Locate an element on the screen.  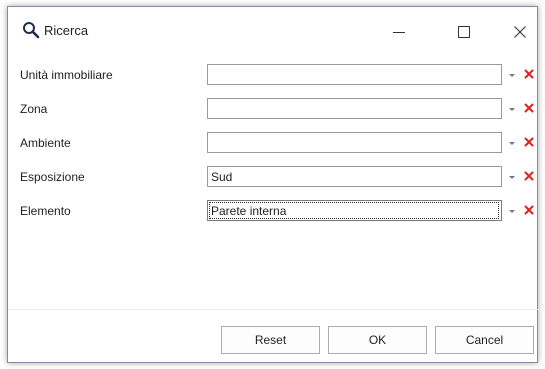
combobox-value: Parete interna is located at coordinates (354, 210).